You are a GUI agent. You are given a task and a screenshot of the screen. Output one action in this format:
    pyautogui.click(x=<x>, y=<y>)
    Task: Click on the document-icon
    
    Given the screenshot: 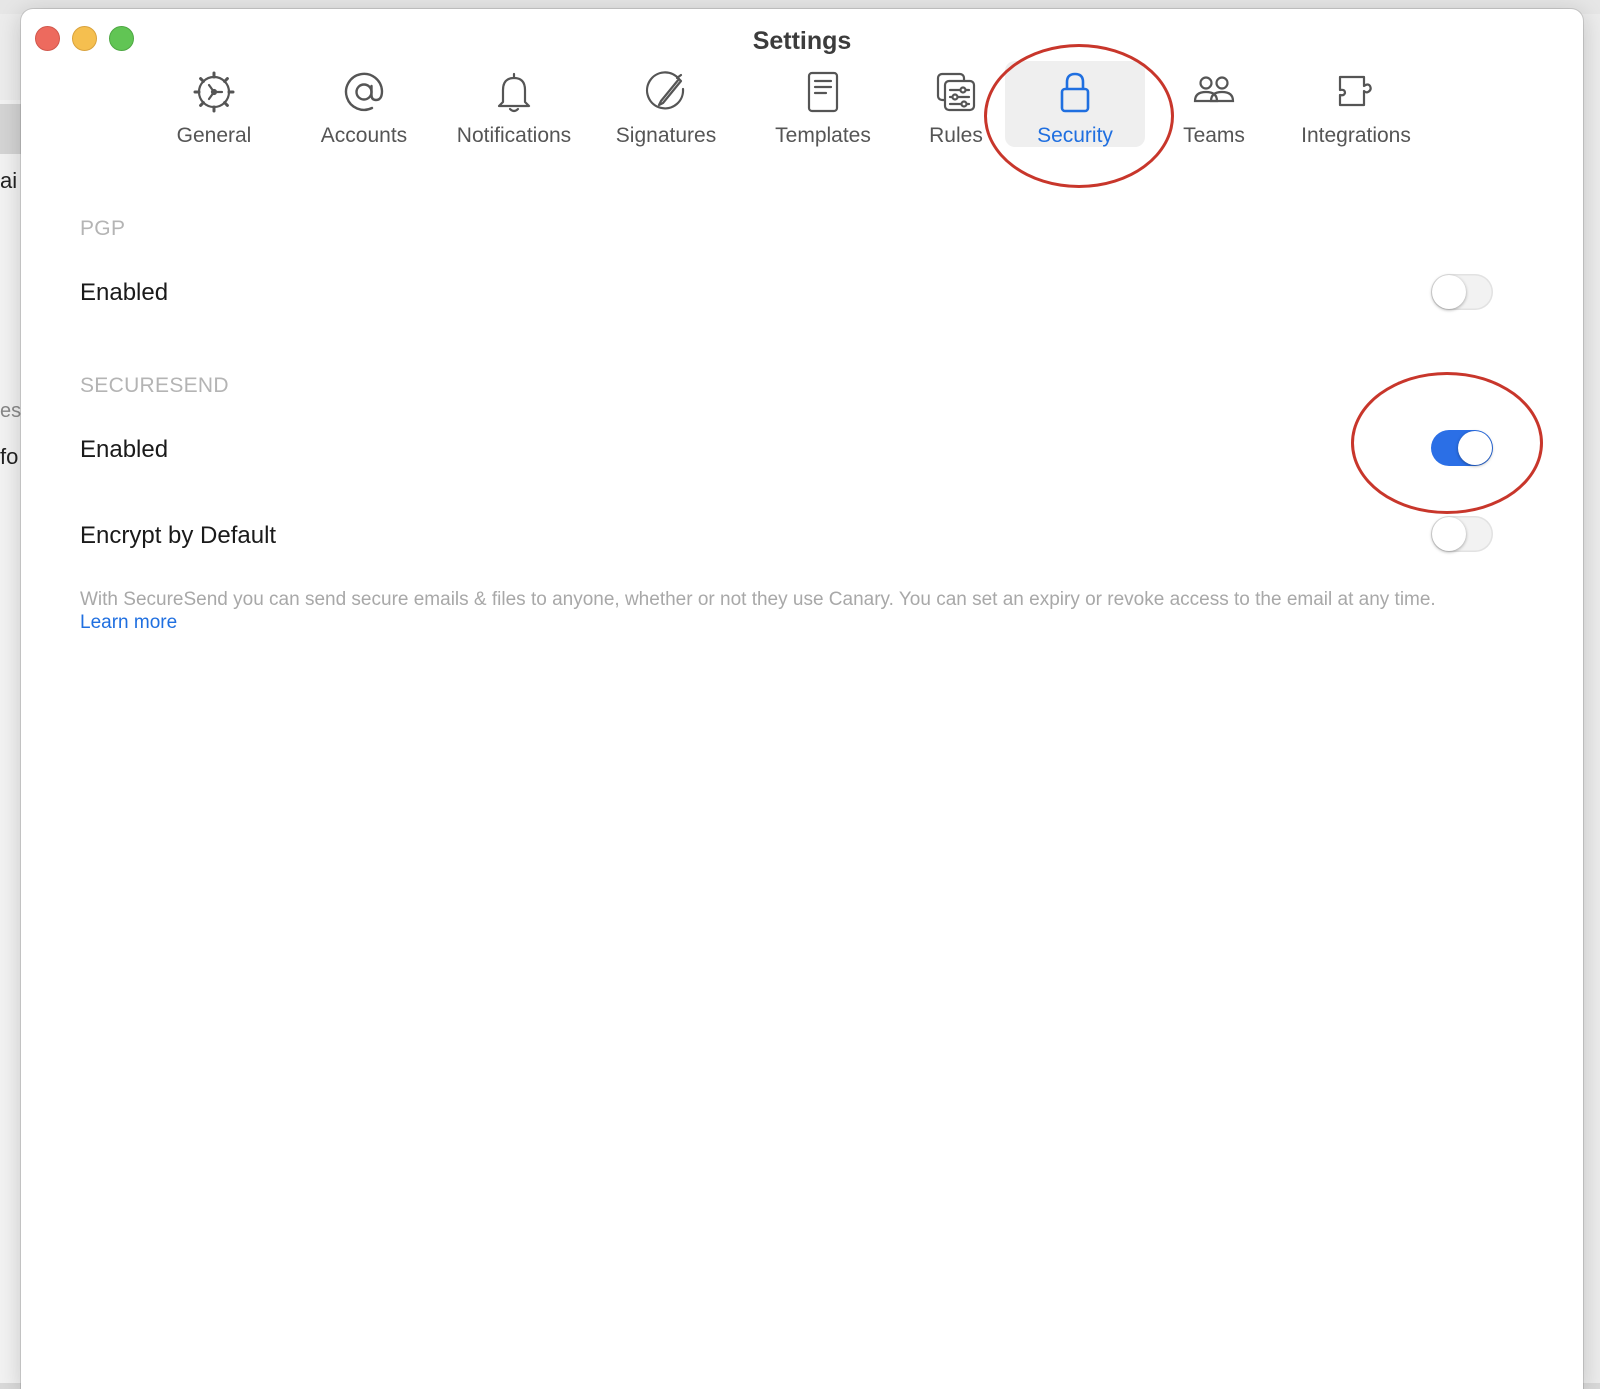 What is the action you would take?
    pyautogui.click(x=823, y=92)
    